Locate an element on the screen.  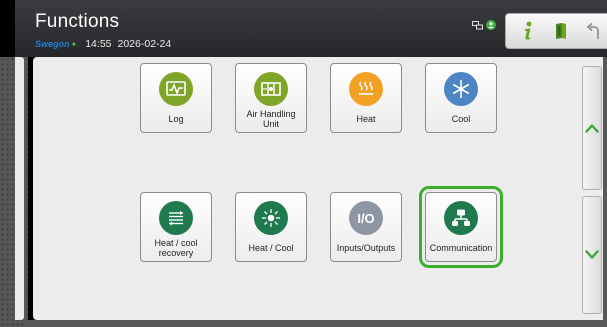
chevron-down-icon is located at coordinates (592, 254).